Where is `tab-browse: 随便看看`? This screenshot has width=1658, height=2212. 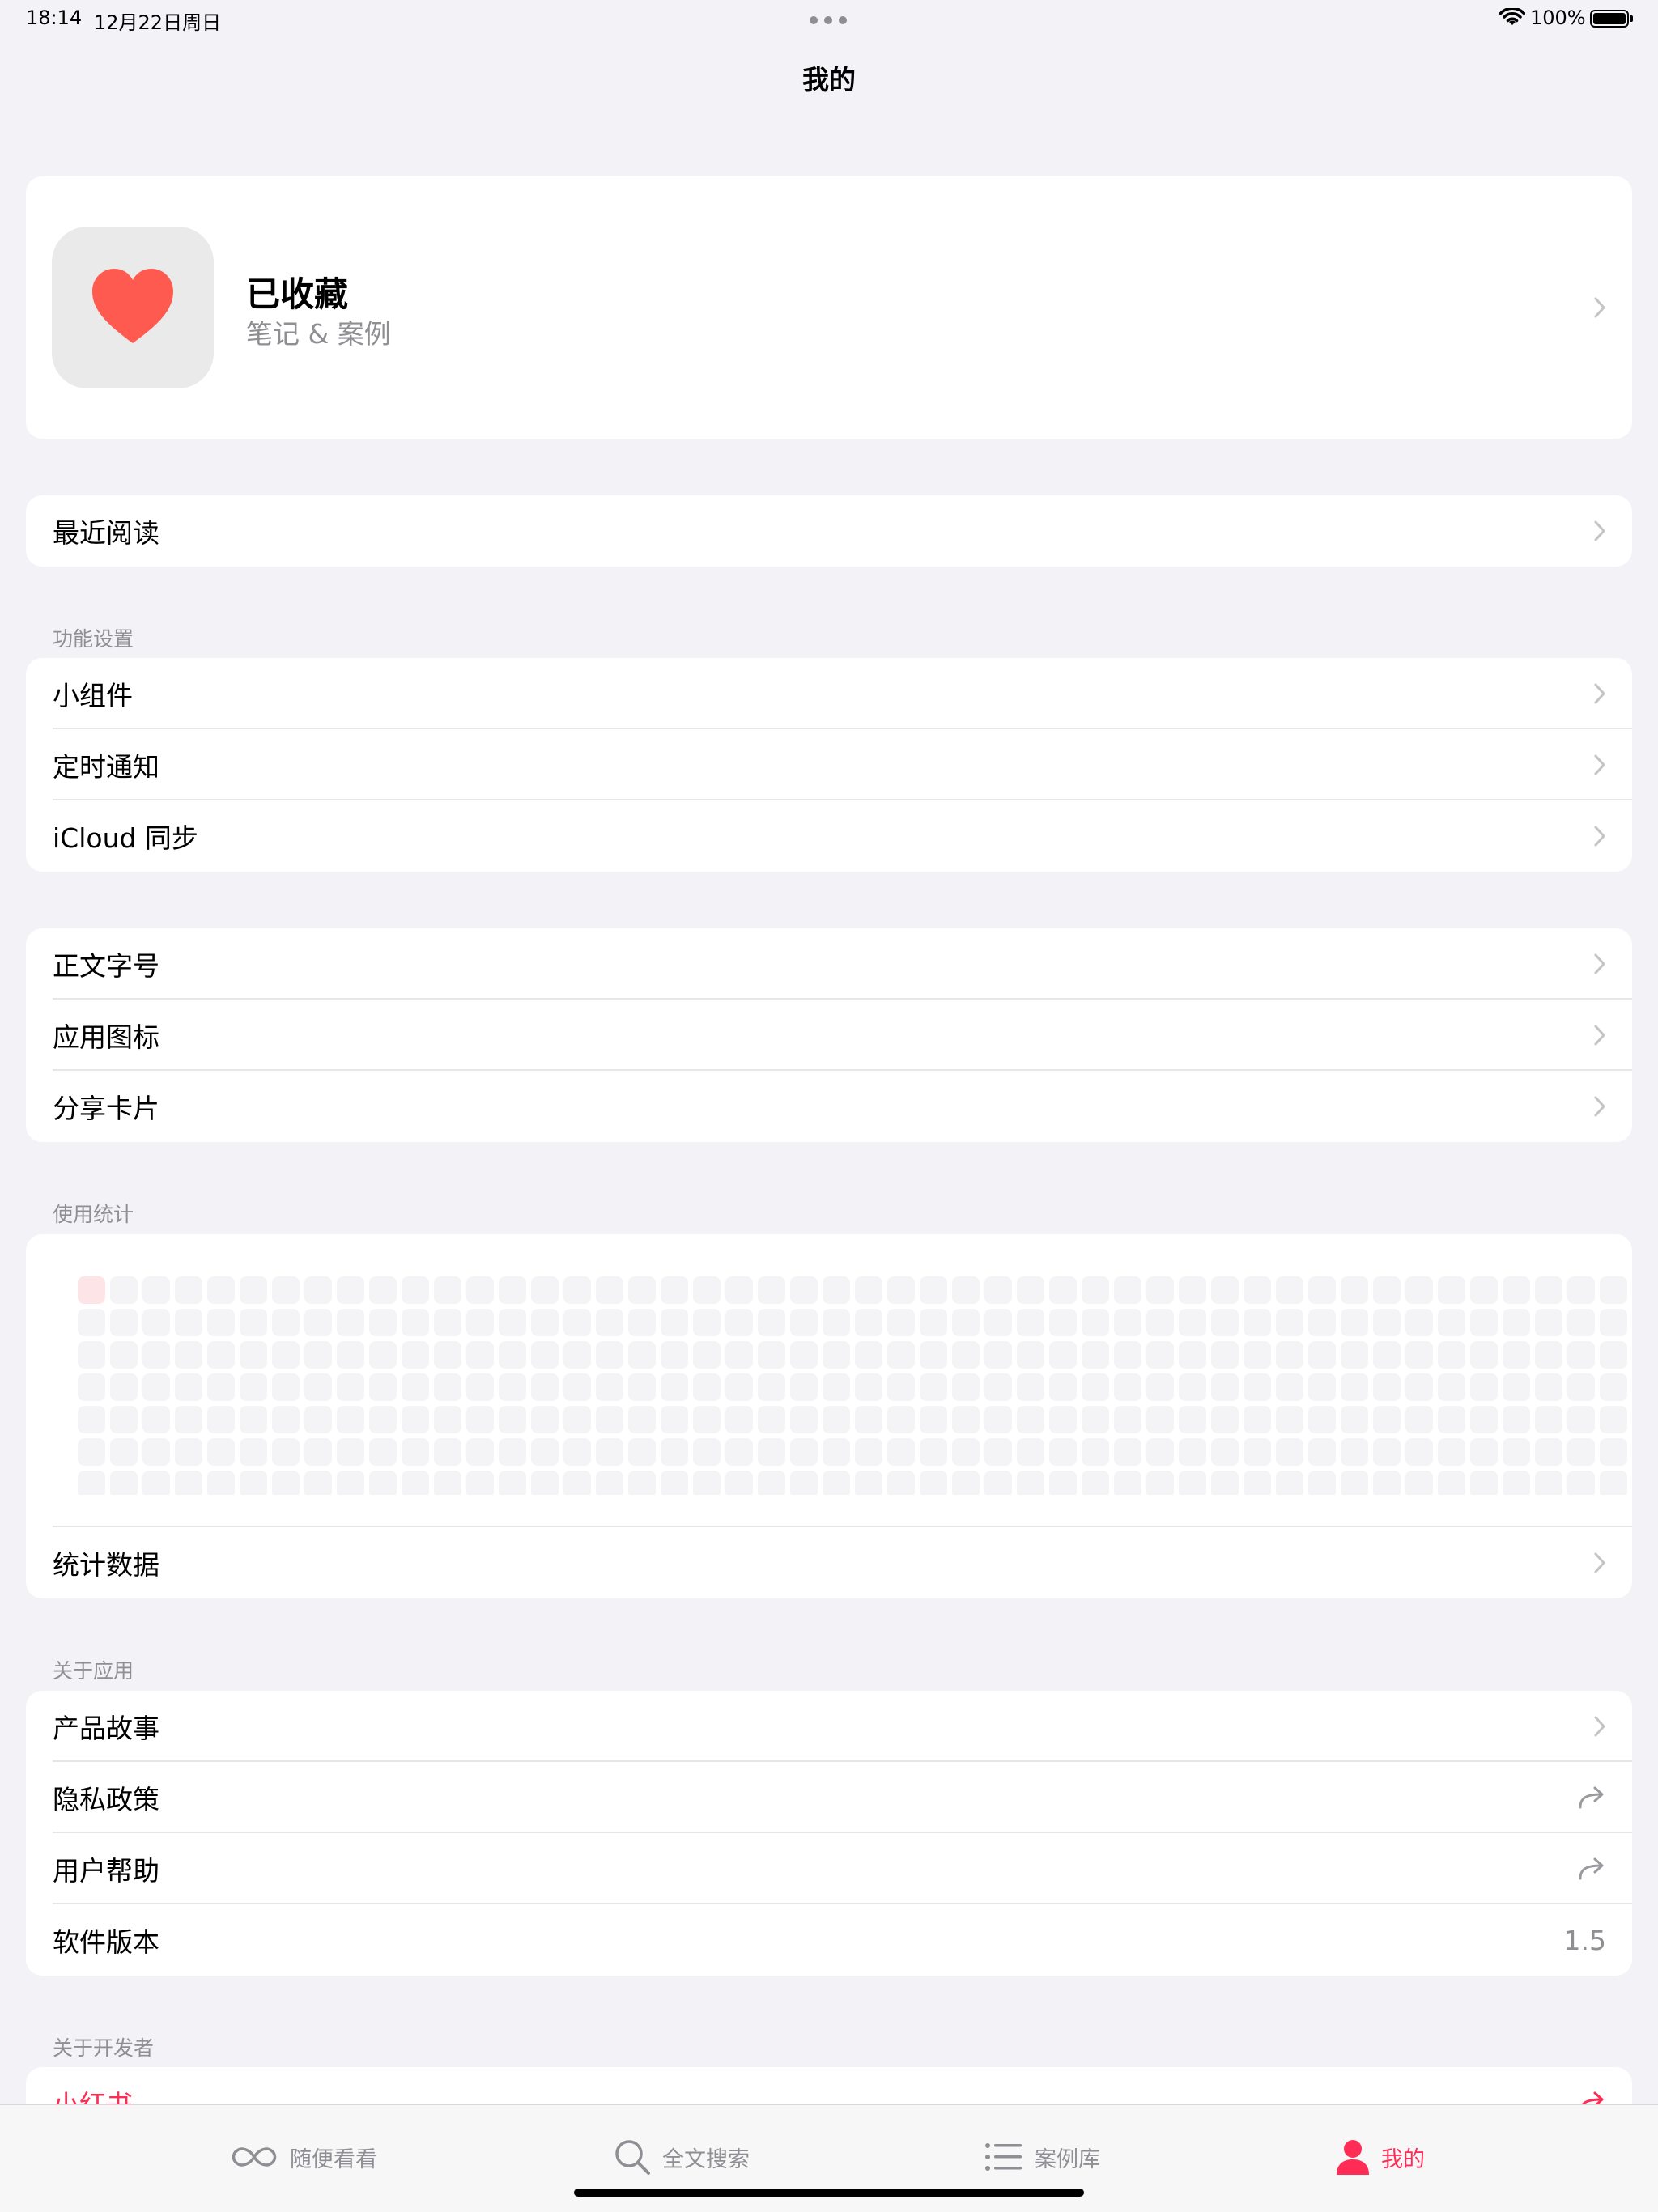
tab-browse: 随便看看 is located at coordinates (303, 2157).